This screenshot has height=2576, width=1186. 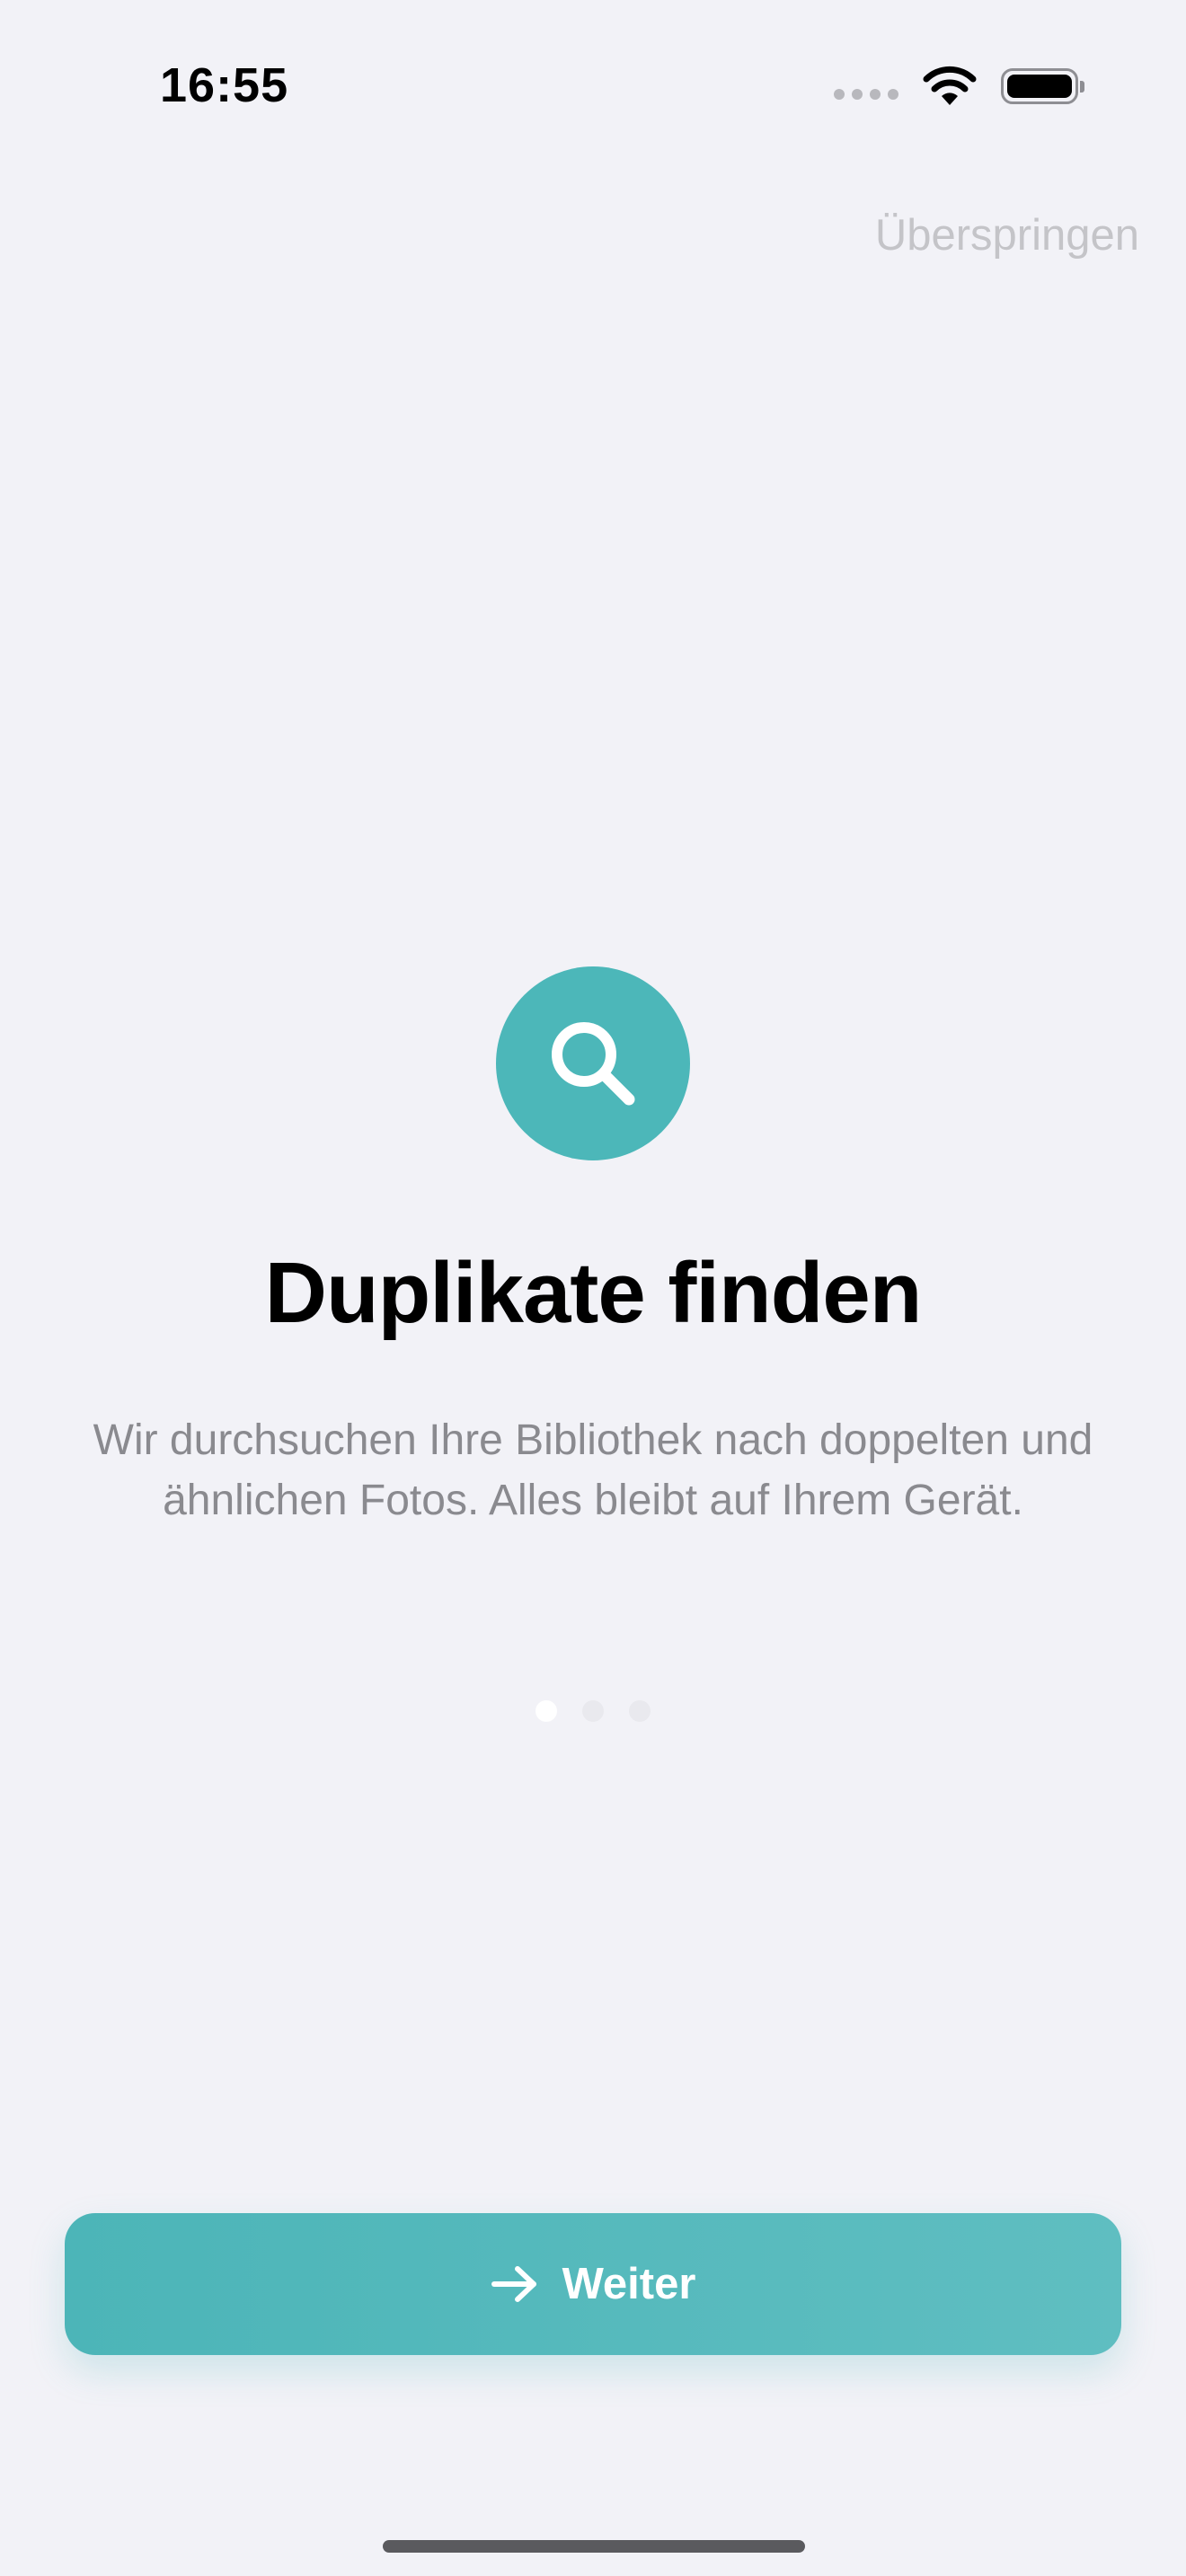 I want to click on continue-button: Weiter, so click(x=593, y=2284).